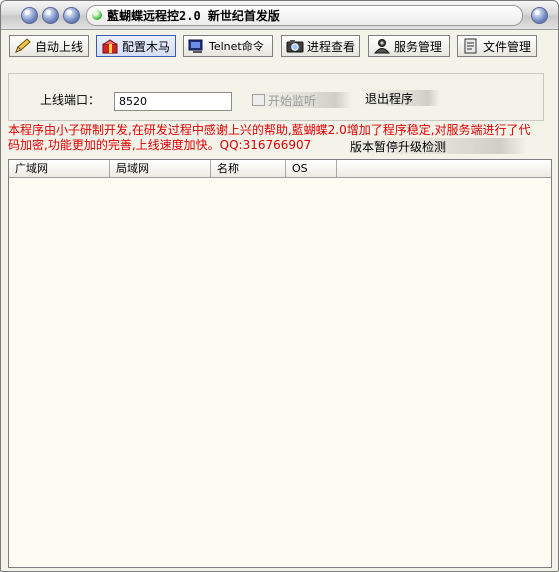  I want to click on checkbox-icon, so click(258, 100).